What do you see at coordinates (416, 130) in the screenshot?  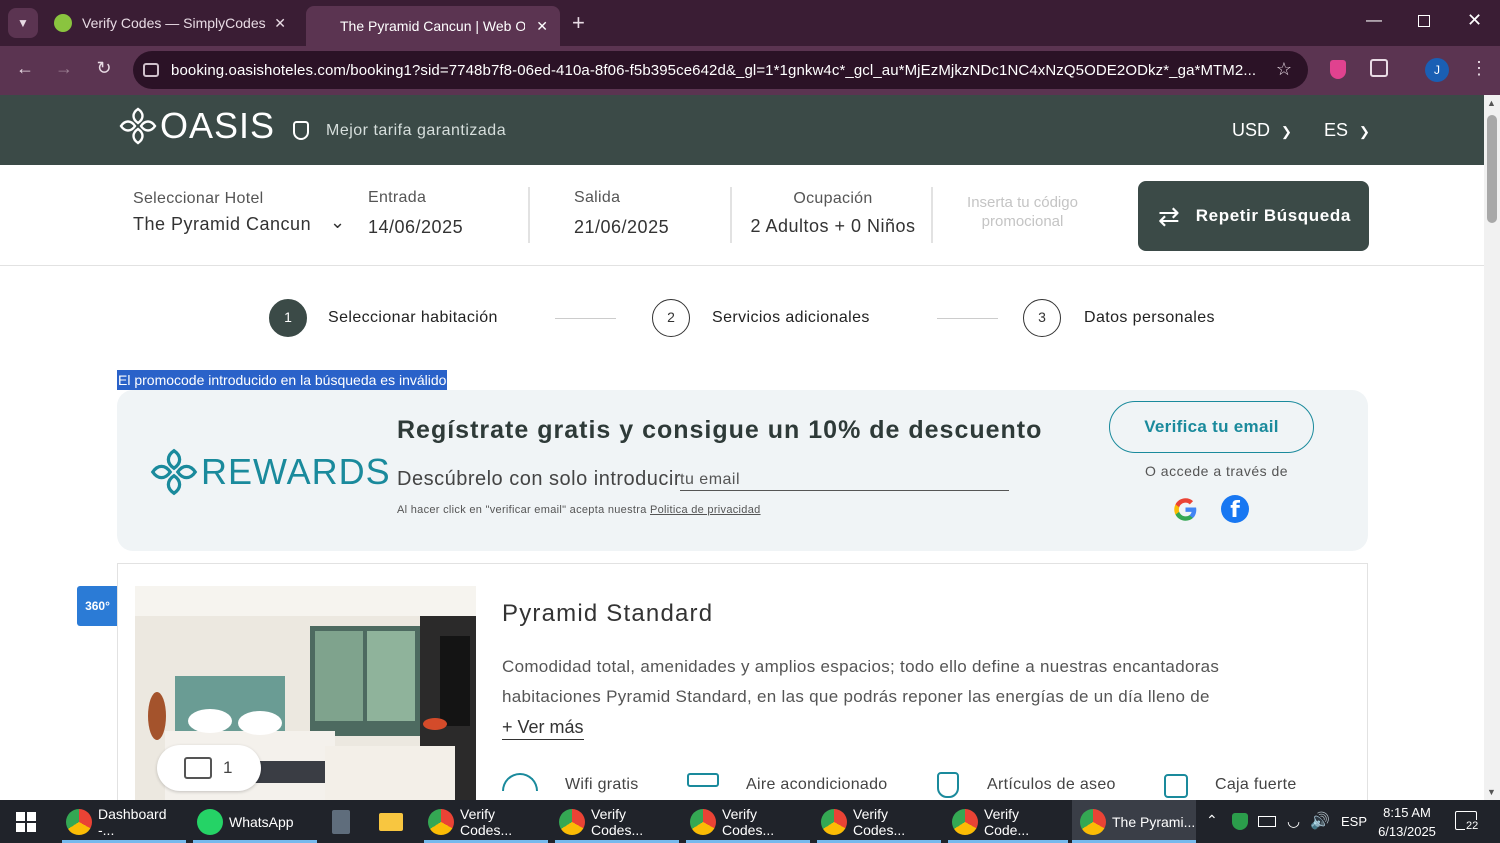 I see `best-rate-tagline: Mejor tarifa garantizada` at bounding box center [416, 130].